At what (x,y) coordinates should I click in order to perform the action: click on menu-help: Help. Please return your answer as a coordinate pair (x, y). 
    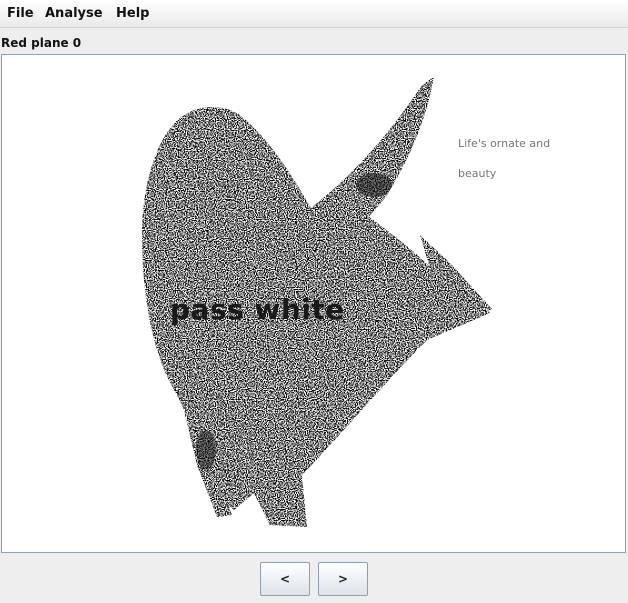
    Looking at the image, I should click on (132, 13).